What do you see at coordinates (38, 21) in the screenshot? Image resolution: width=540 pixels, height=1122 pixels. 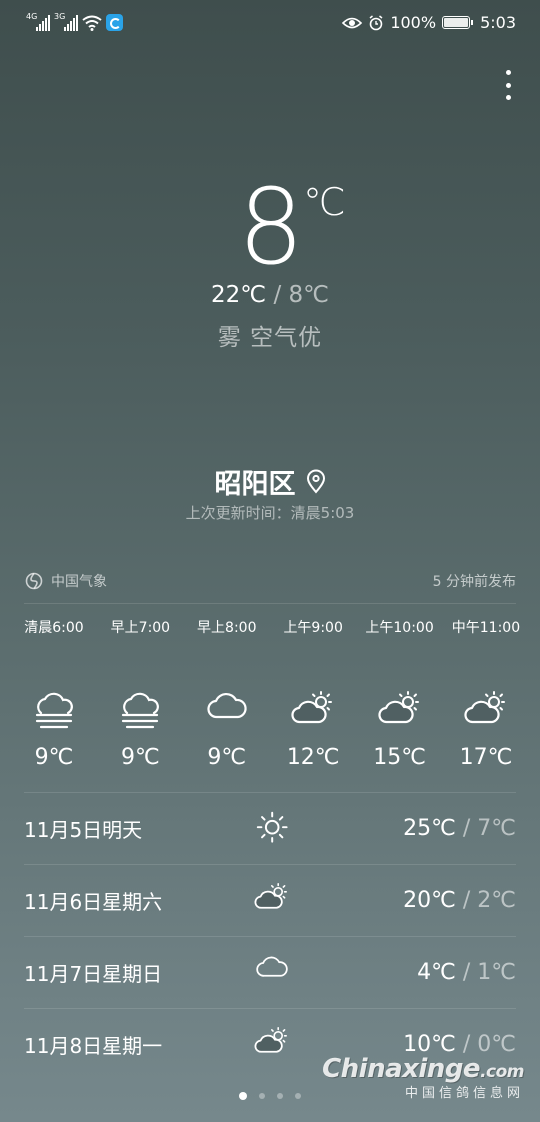 I see `cellular-signal-icon: 4G` at bounding box center [38, 21].